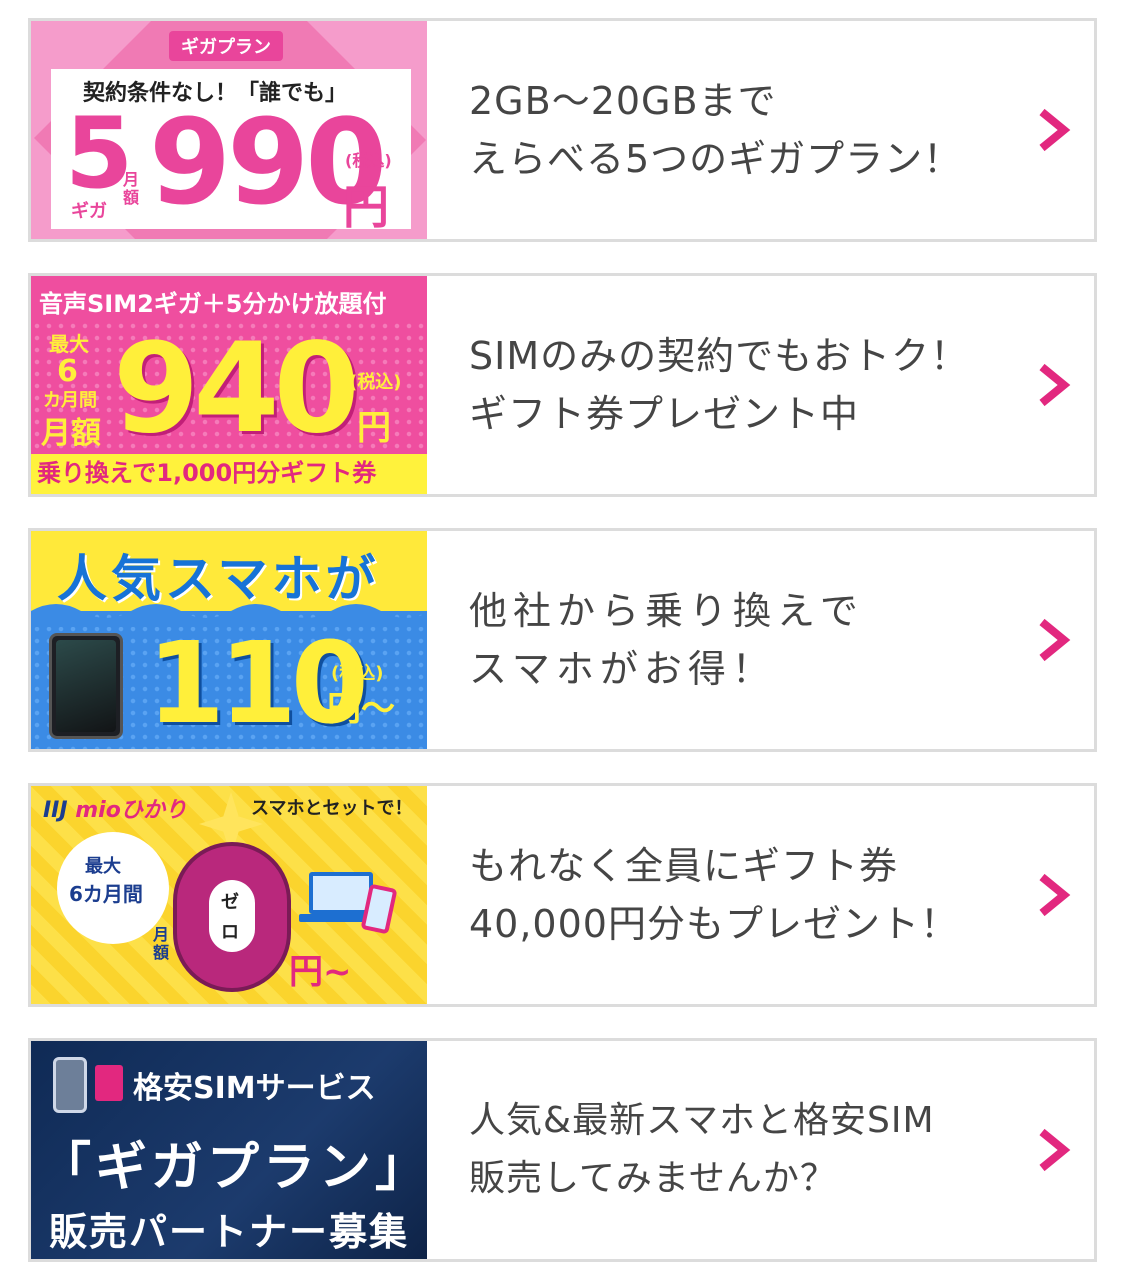 The width and height of the screenshot is (1125, 1283). I want to click on banner-title: 人気スマホが, so click(218, 579).